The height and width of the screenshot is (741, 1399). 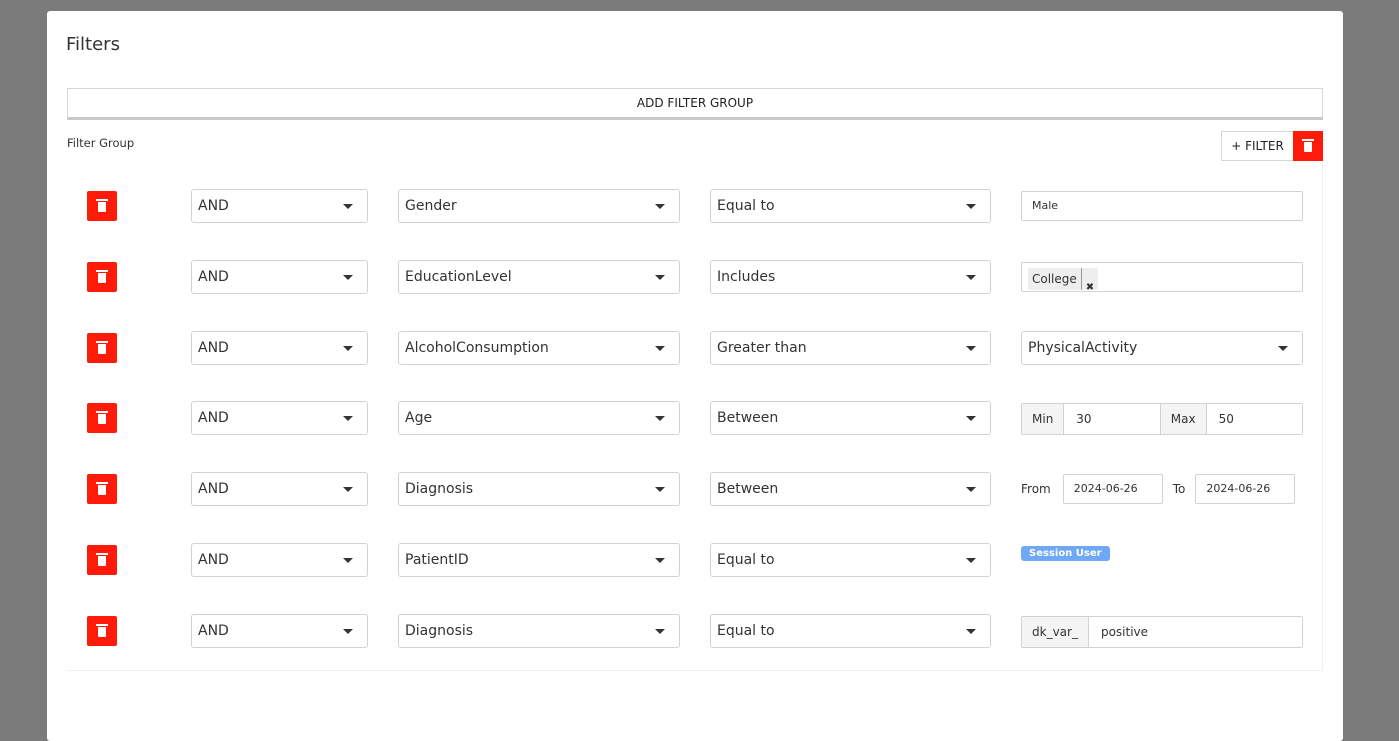 I want to click on add-filter-group-button: ADD FILTER GROUP, so click(x=695, y=104).